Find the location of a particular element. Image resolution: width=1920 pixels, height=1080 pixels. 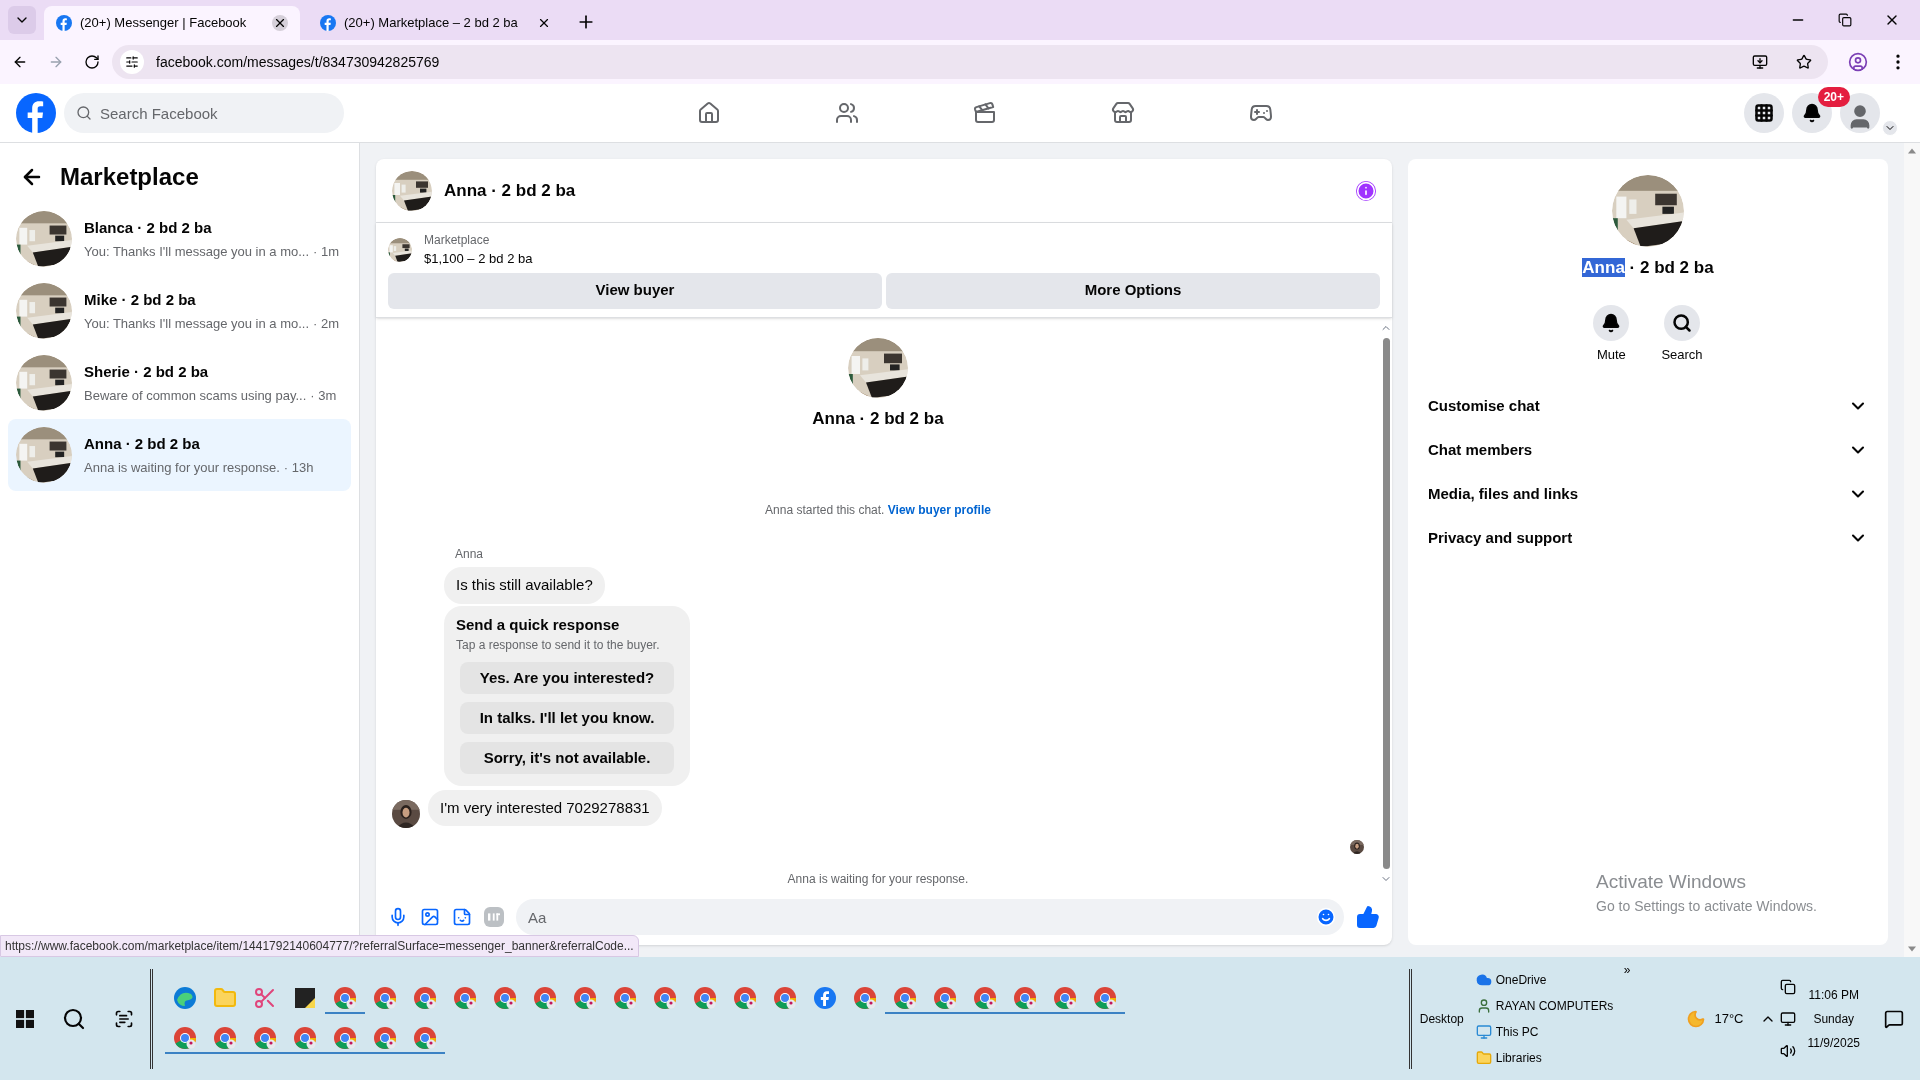

accordion-item: Media, files and links is located at coordinates (1648, 494).